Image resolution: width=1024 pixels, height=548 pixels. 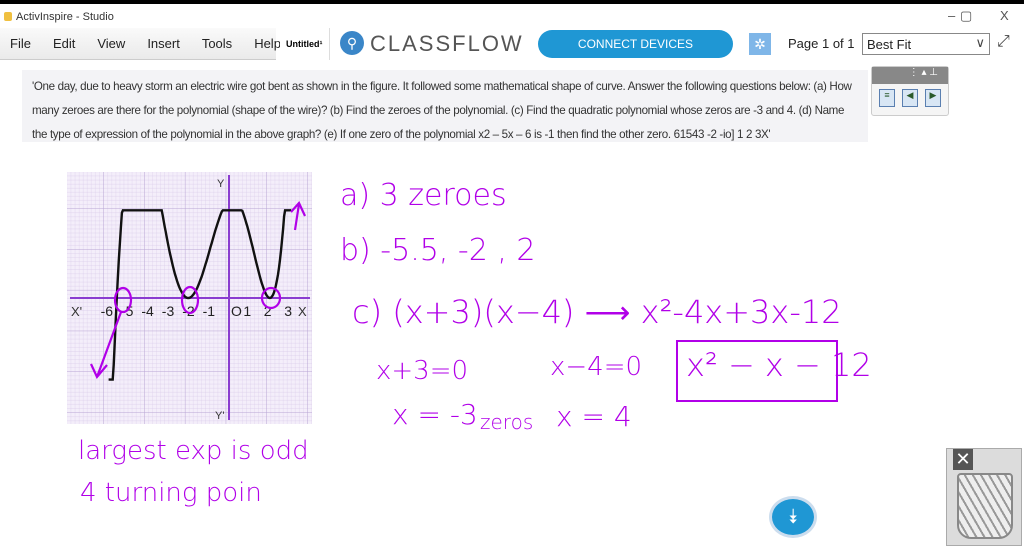 What do you see at coordinates (8, 16) in the screenshot?
I see `app-logo-icon` at bounding box center [8, 16].